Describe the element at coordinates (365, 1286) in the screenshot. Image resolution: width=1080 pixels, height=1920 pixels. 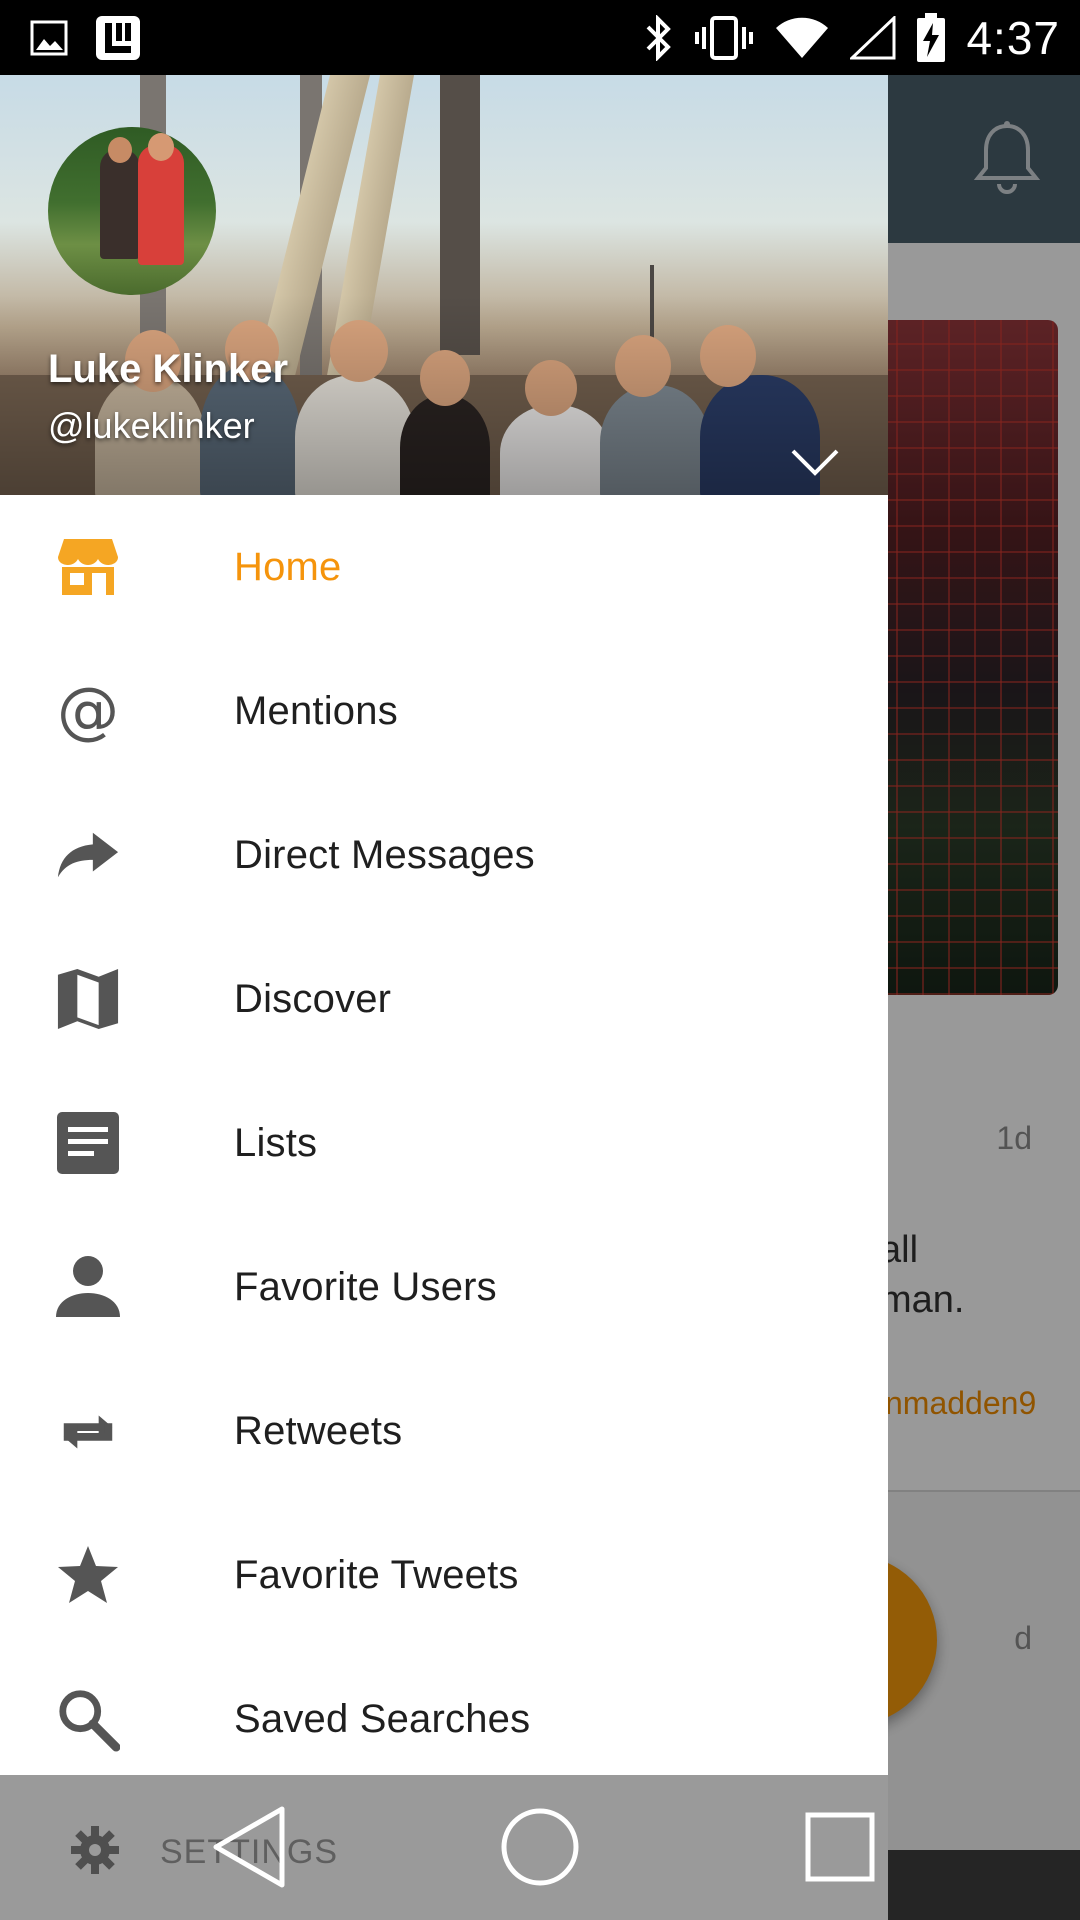
I see `menu-label: Favorite Users` at that location.